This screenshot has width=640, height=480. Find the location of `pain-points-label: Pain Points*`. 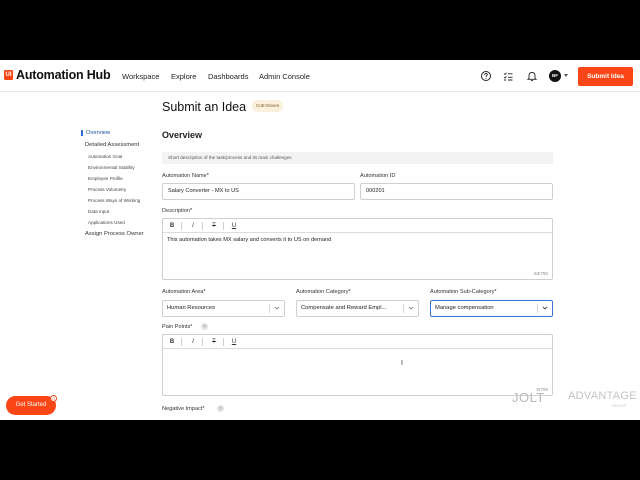

pain-points-label: Pain Points* is located at coordinates (177, 327).